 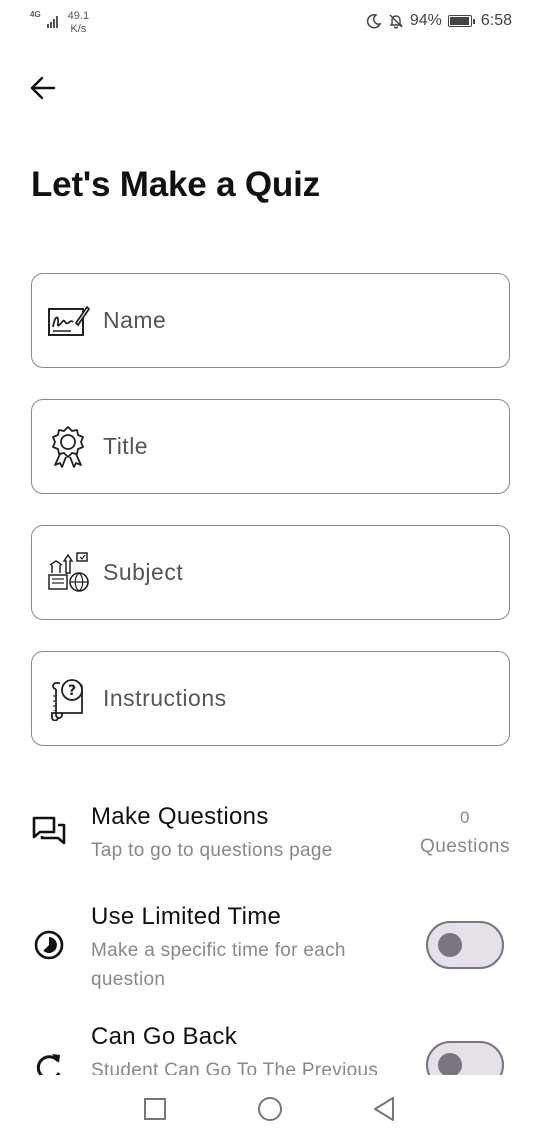 What do you see at coordinates (44, 88) in the screenshot?
I see `arrow-left-icon` at bounding box center [44, 88].